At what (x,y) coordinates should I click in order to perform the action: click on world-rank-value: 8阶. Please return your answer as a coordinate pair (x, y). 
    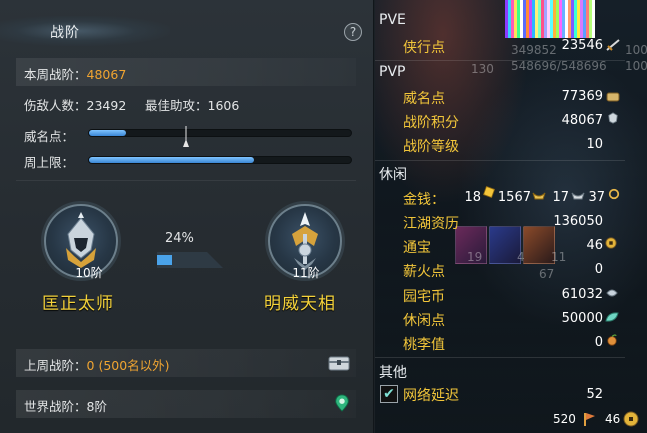
    Looking at the image, I should click on (96, 406).